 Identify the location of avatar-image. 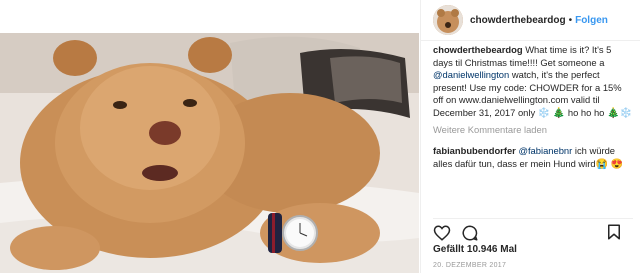
(448, 20).